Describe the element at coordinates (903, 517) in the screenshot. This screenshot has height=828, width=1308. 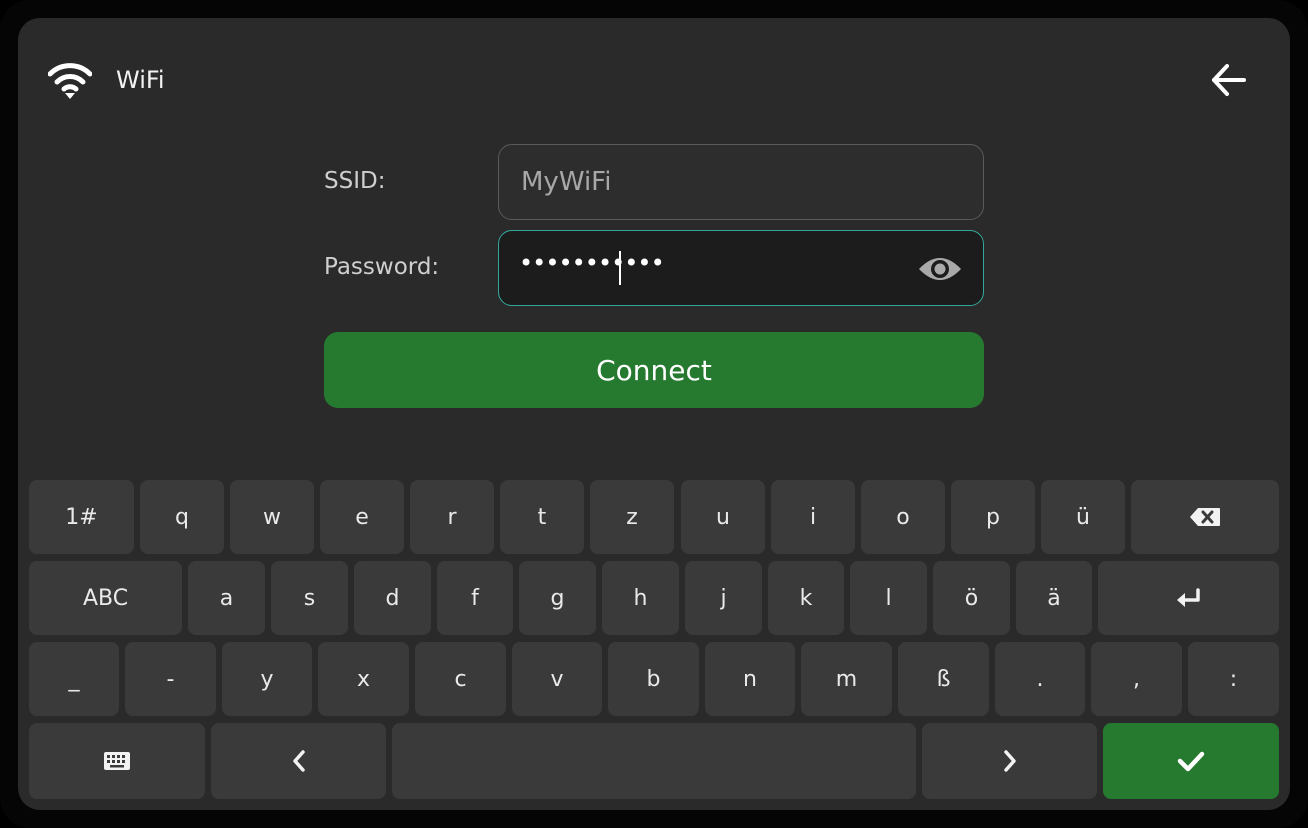
I see `key-o: o` at that location.